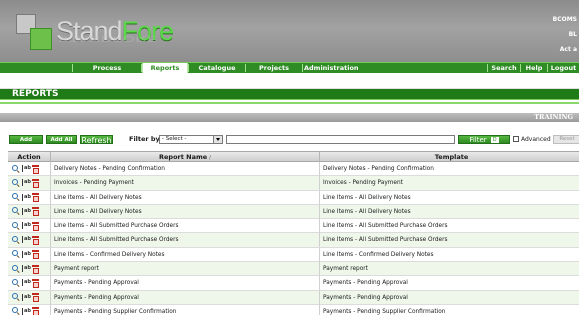 Image resolution: width=579 pixels, height=315 pixels. I want to click on environment-bar: TRAINING, so click(289, 117).